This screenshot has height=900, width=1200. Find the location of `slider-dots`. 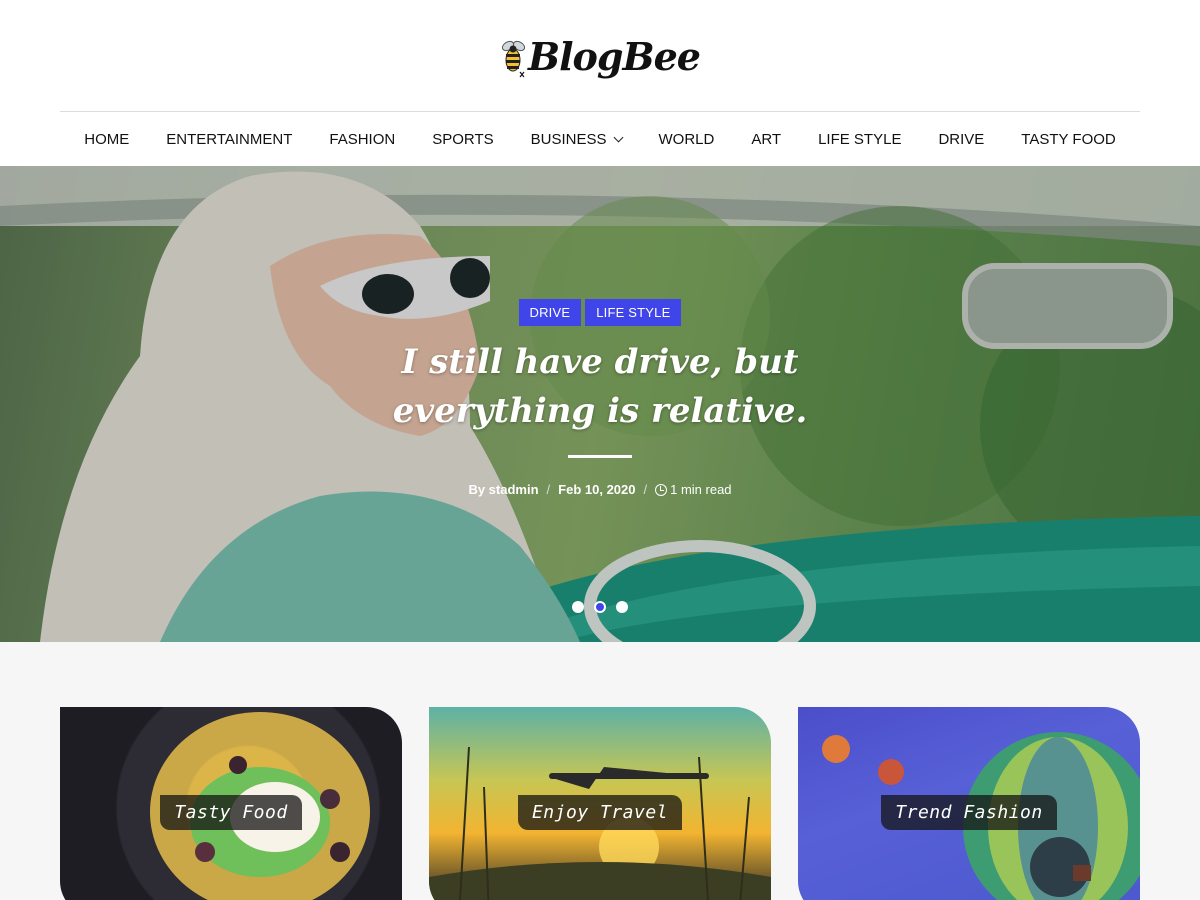

slider-dots is located at coordinates (600, 607).